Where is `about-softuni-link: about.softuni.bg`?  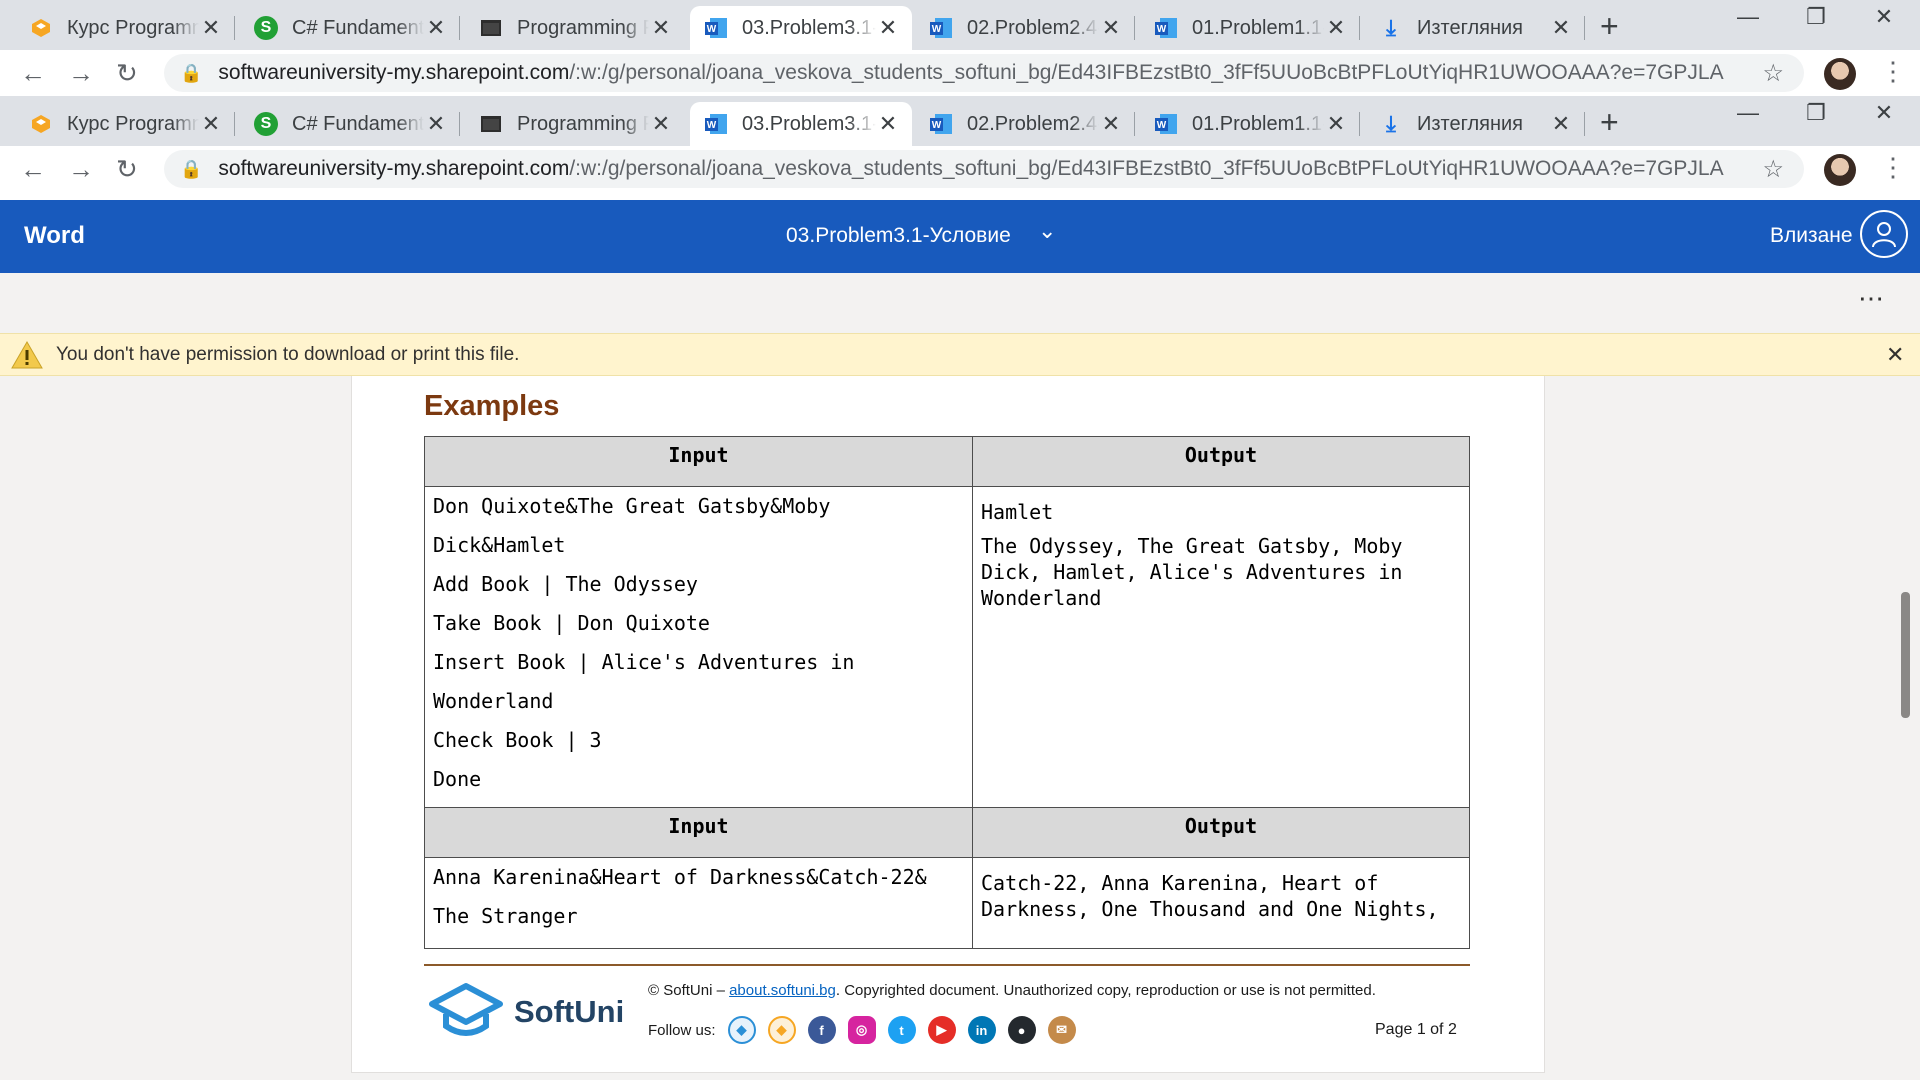 about-softuni-link: about.softuni.bg is located at coordinates (782, 990).